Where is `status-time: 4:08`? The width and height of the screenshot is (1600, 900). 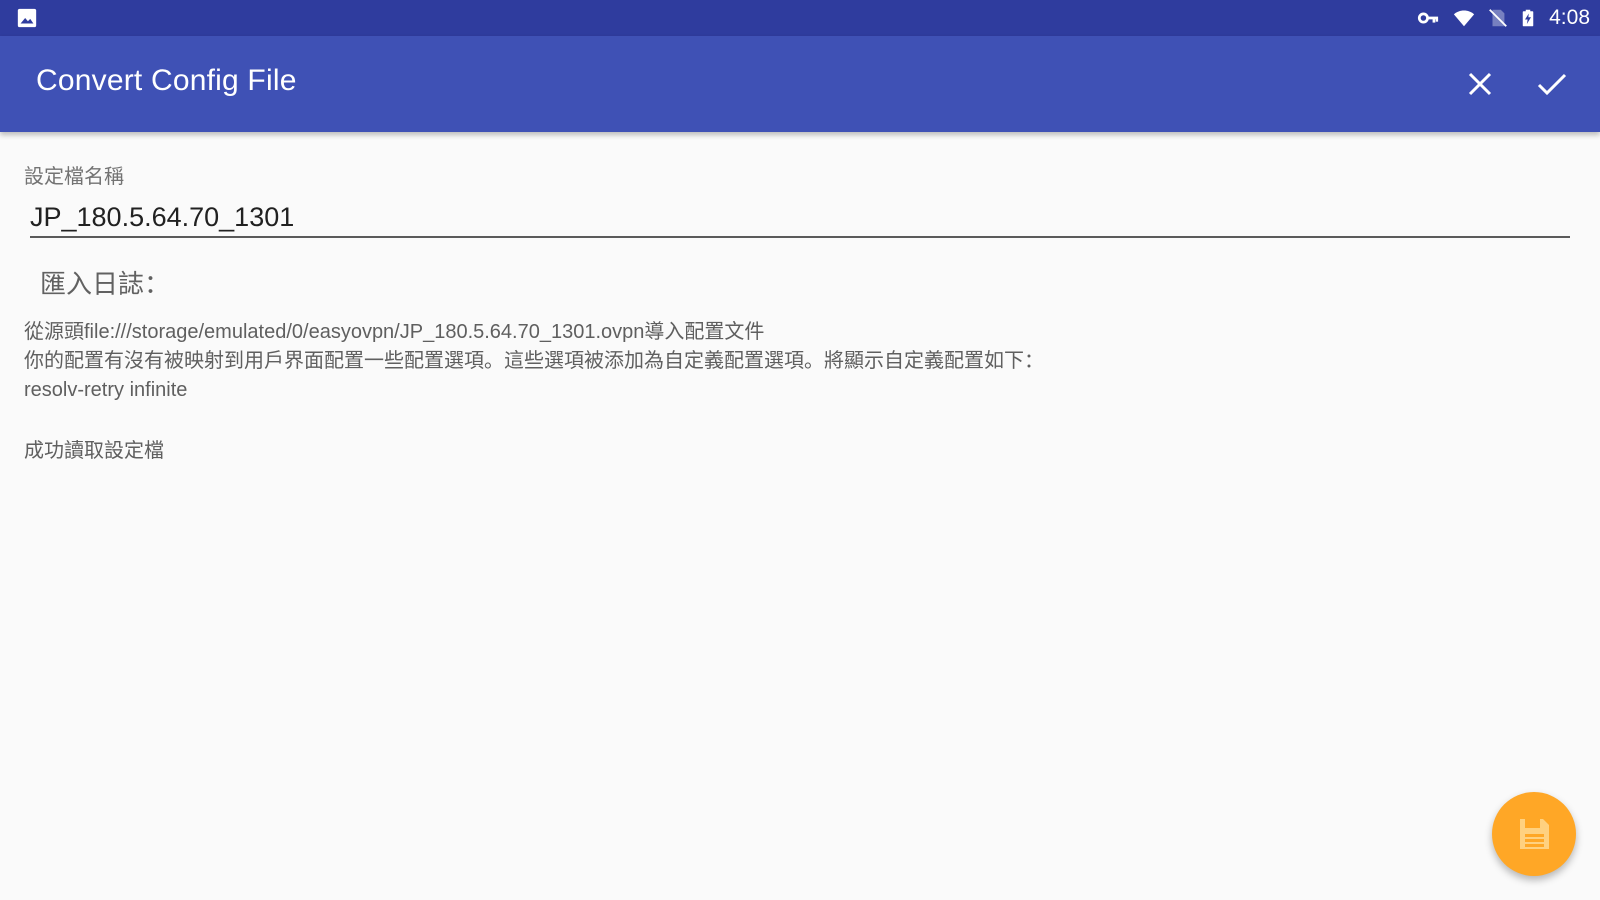 status-time: 4:08 is located at coordinates (1569, 17).